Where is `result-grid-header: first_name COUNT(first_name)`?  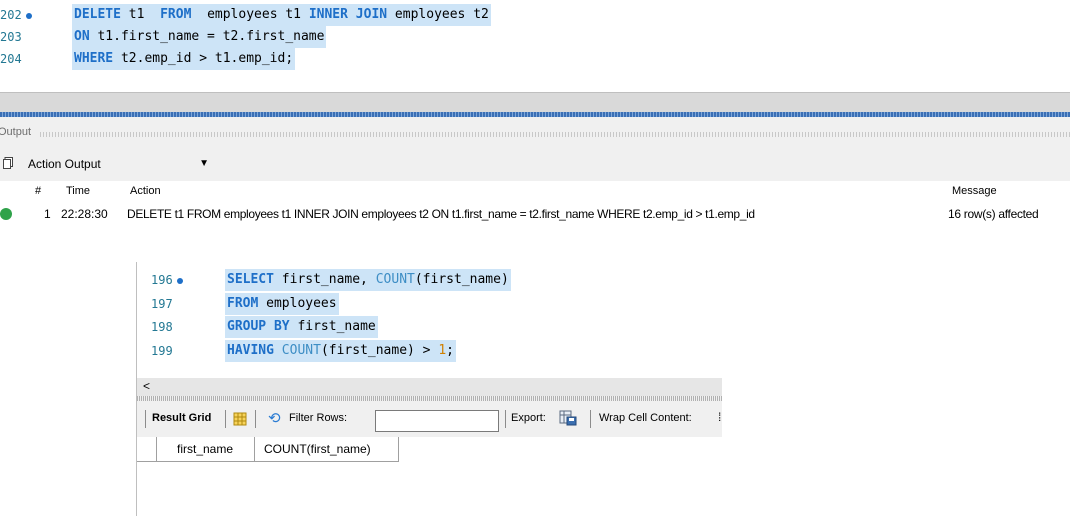
result-grid-header: first_name COUNT(first_name) is located at coordinates (268, 449).